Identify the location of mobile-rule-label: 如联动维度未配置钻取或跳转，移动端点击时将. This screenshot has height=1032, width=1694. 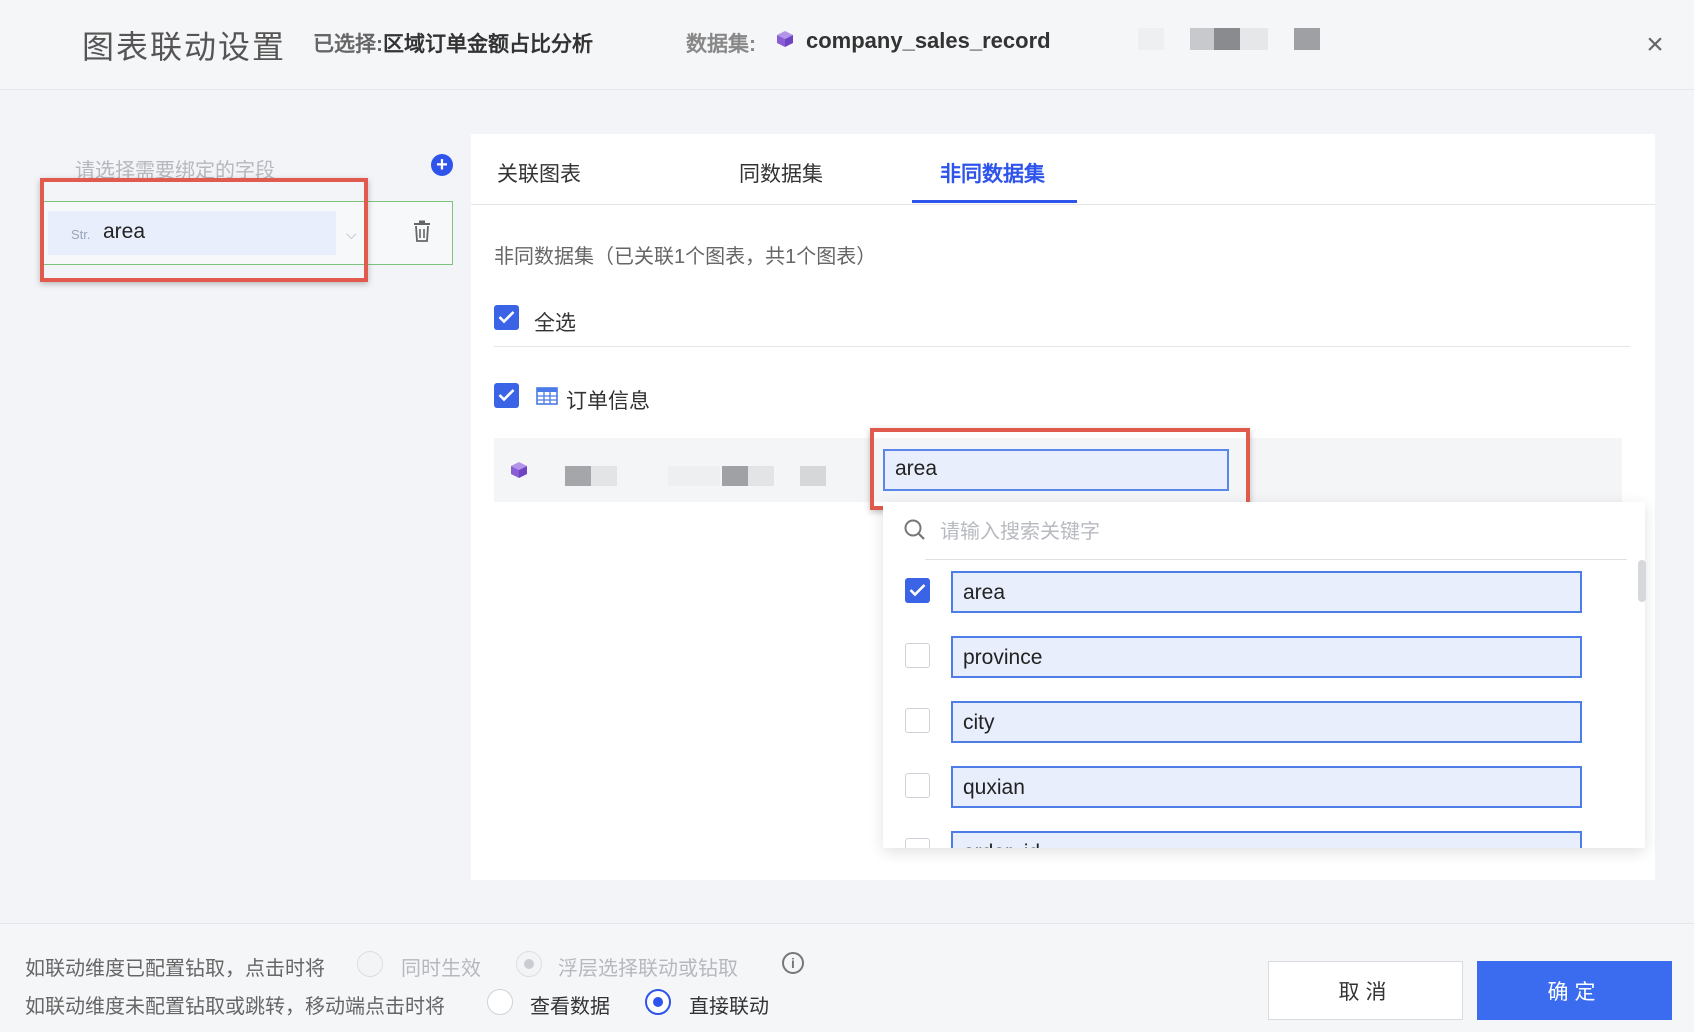
(235, 1007).